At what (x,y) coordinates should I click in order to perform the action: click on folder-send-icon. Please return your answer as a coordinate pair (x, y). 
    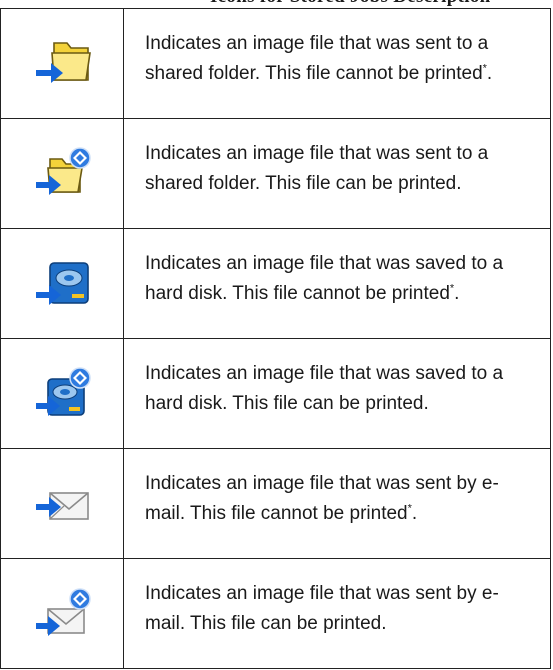
    Looking at the image, I should click on (63, 62).